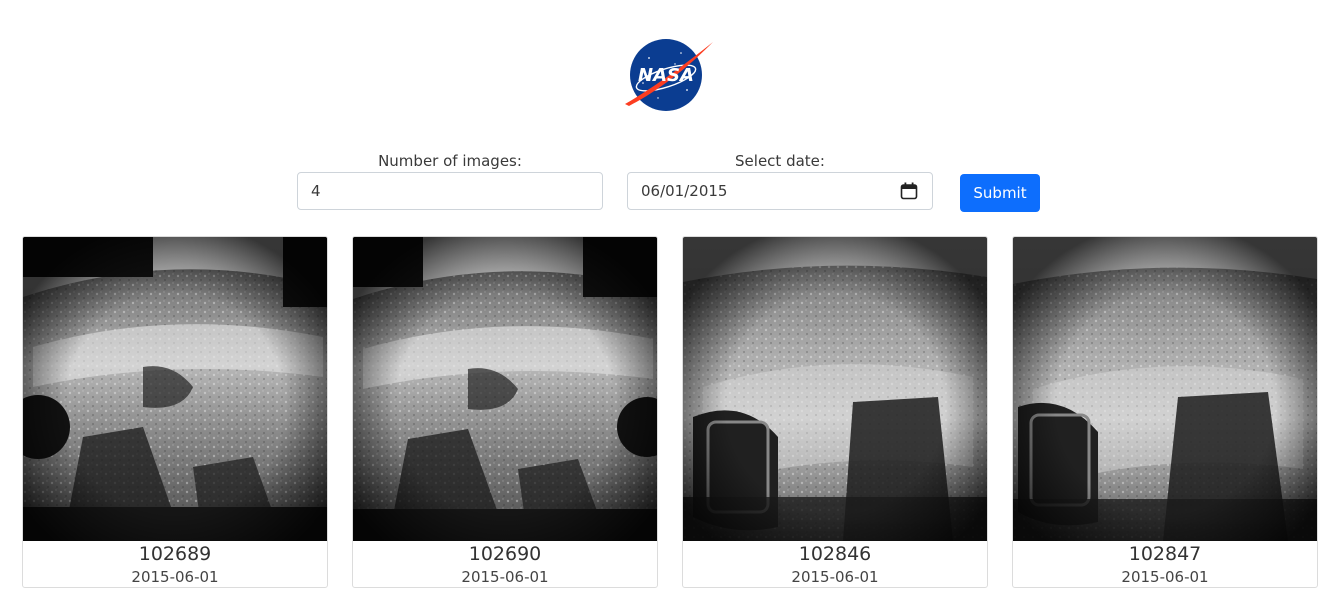 This screenshot has height=613, width=1336. What do you see at coordinates (1000, 193) in the screenshot?
I see `submit-button: Submit` at bounding box center [1000, 193].